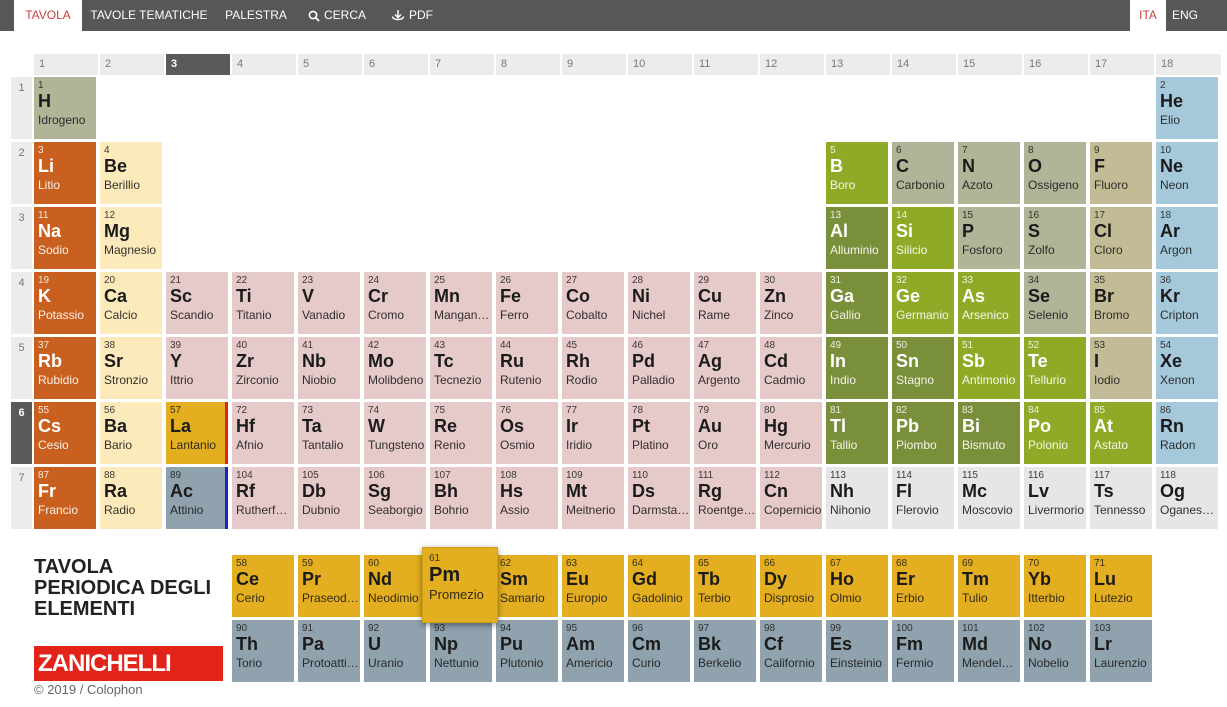 This screenshot has height=707, width=1227. I want to click on element-lr: 103 Lr Laurenzio, so click(1121, 651).